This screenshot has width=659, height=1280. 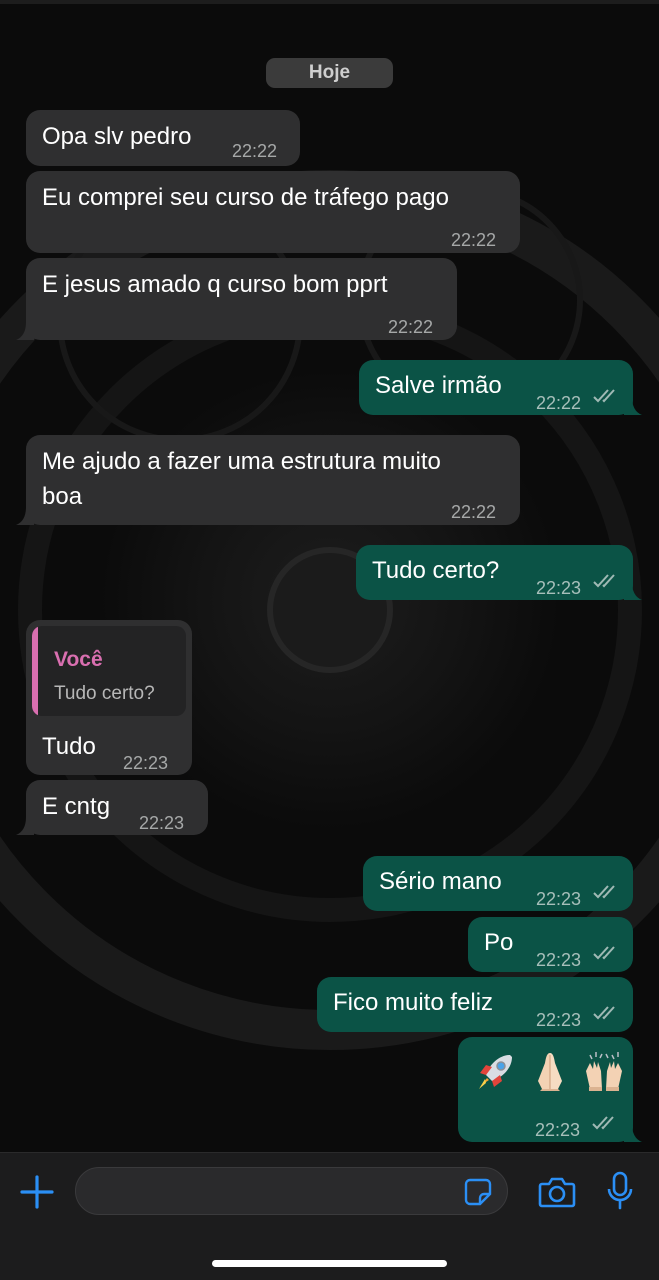 What do you see at coordinates (274, 1192) in the screenshot?
I see `message-input` at bounding box center [274, 1192].